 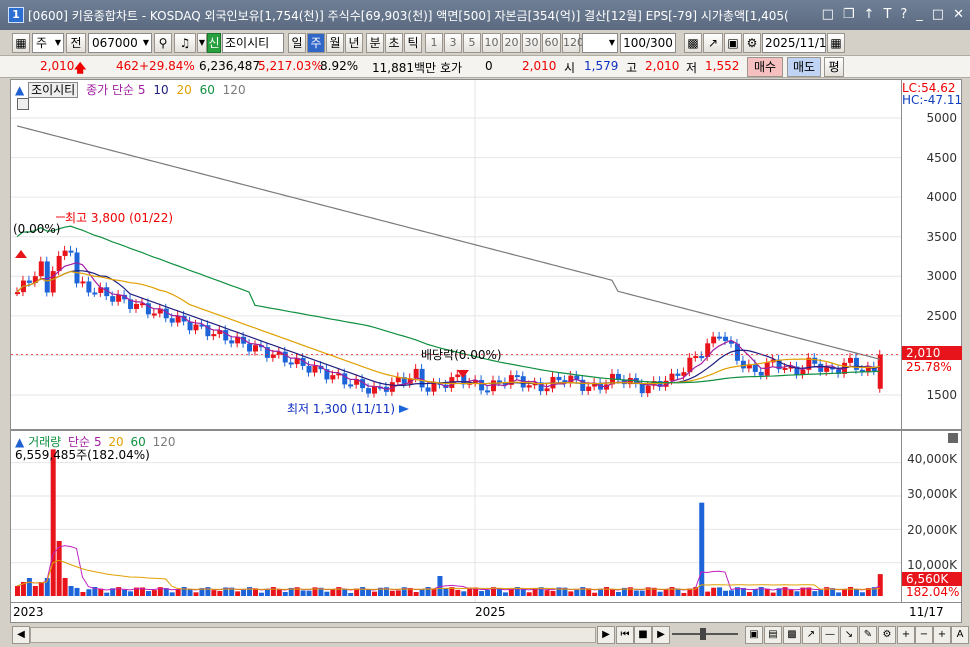 I want to click on period-select: 주 ▼, so click(x=48, y=43).